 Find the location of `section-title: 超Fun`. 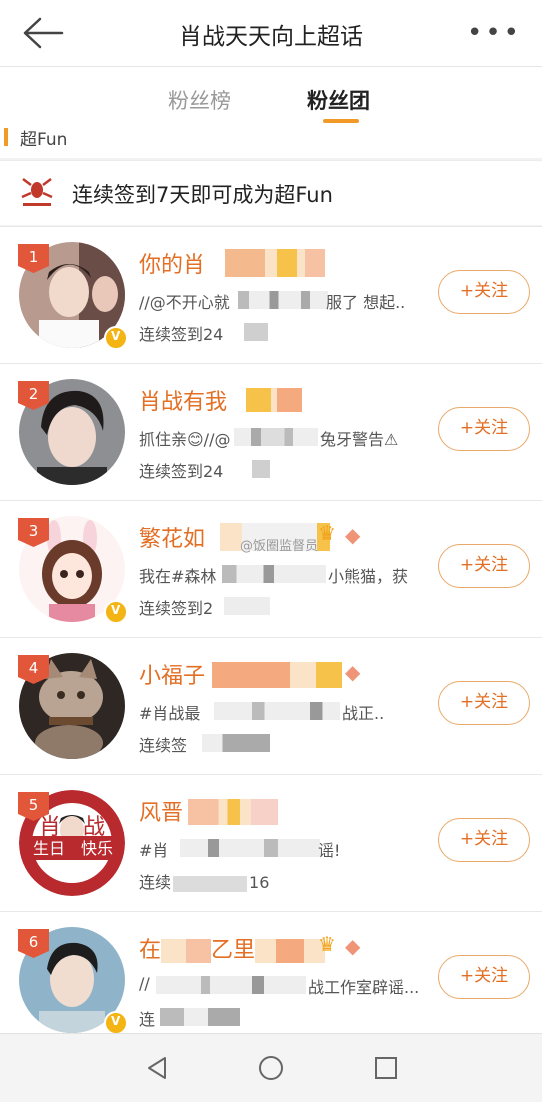

section-title: 超Fun is located at coordinates (44, 140).